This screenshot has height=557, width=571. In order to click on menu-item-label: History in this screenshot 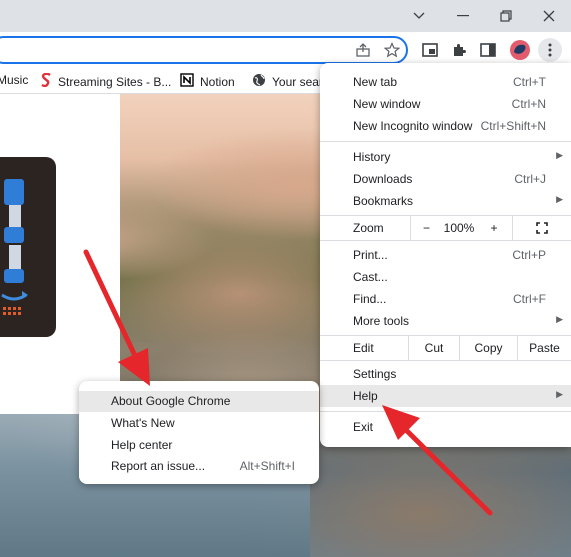, I will do `click(372, 157)`.